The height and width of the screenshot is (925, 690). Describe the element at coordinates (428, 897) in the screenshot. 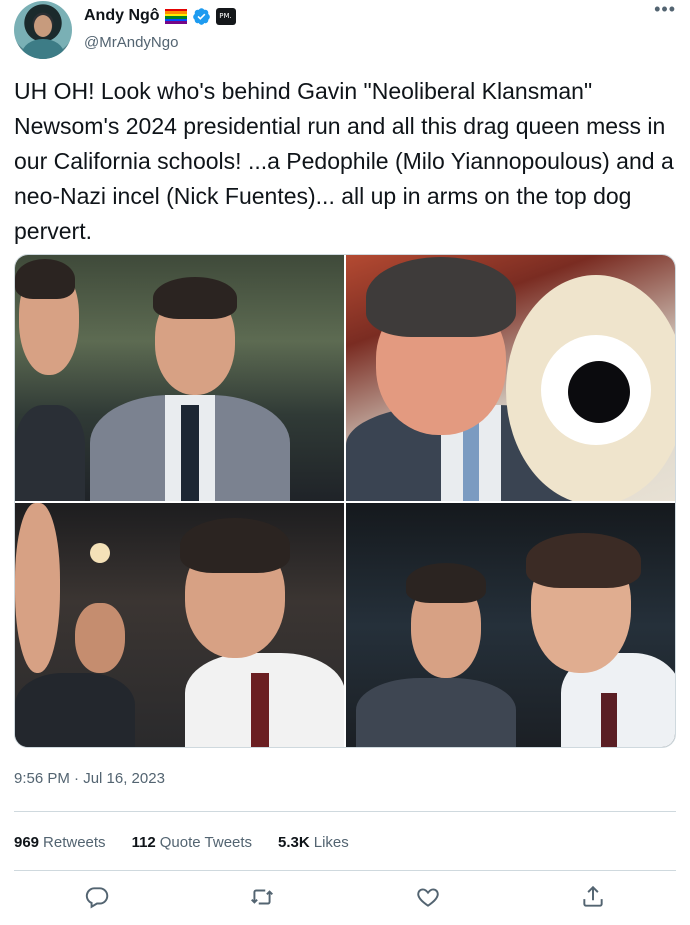

I see `like-icon` at that location.